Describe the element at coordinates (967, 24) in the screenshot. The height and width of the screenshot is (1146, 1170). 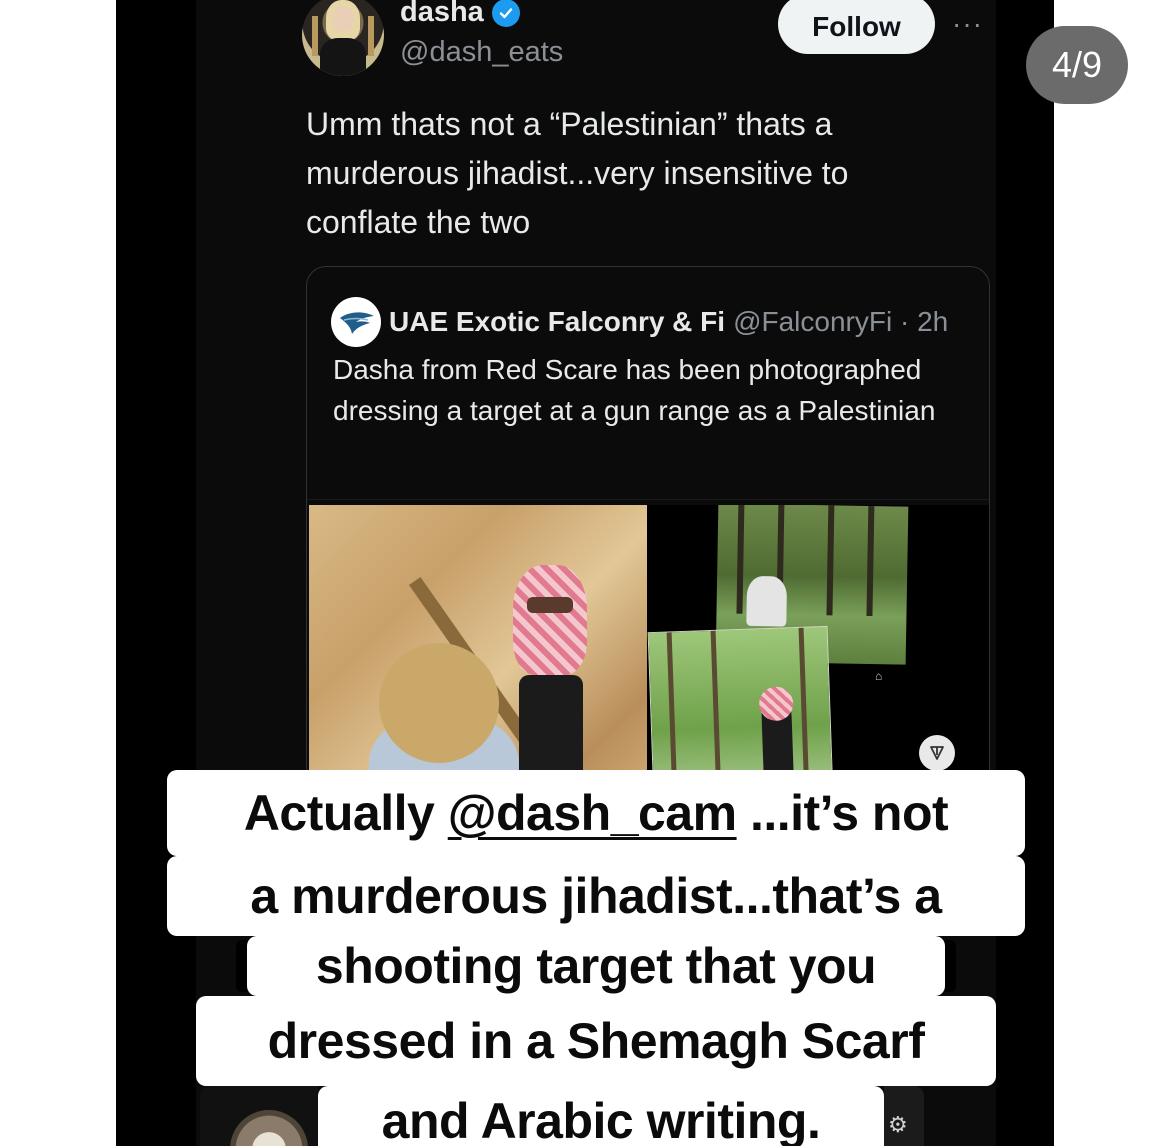
I see `more-options-icon: ···` at that location.